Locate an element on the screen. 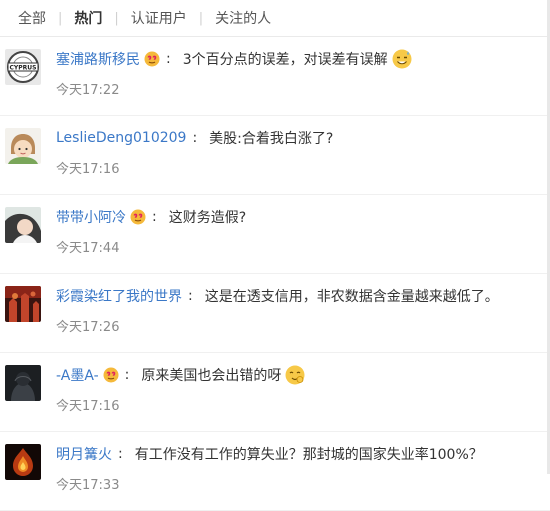 The image size is (550, 511). comment-filter-tabs: 全部 | 热门 | 认证用户 | 关注的人 is located at coordinates (275, 18).